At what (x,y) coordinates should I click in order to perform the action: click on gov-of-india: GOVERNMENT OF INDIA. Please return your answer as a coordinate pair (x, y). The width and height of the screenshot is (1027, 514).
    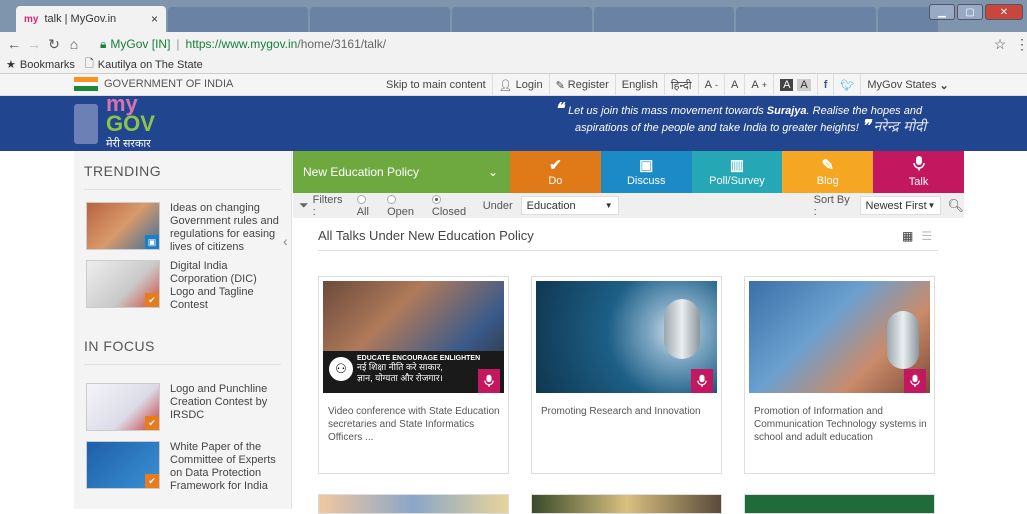
    Looking at the image, I should click on (153, 84).